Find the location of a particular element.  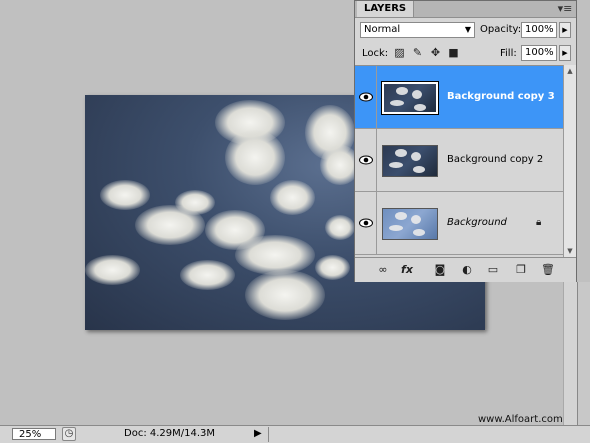

zoom-preview-icon: ◷ is located at coordinates (69, 434).